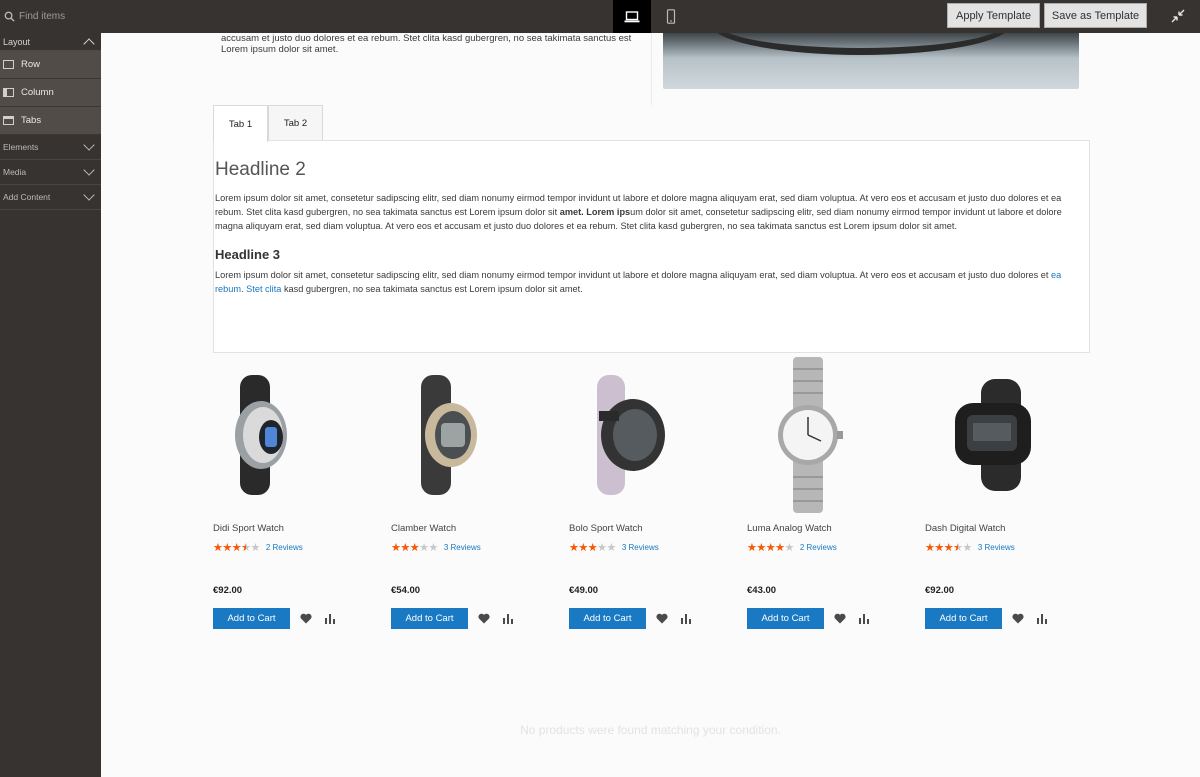 This screenshot has width=1200, height=777. Describe the element at coordinates (9, 16) in the screenshot. I see `search-icon` at that location.